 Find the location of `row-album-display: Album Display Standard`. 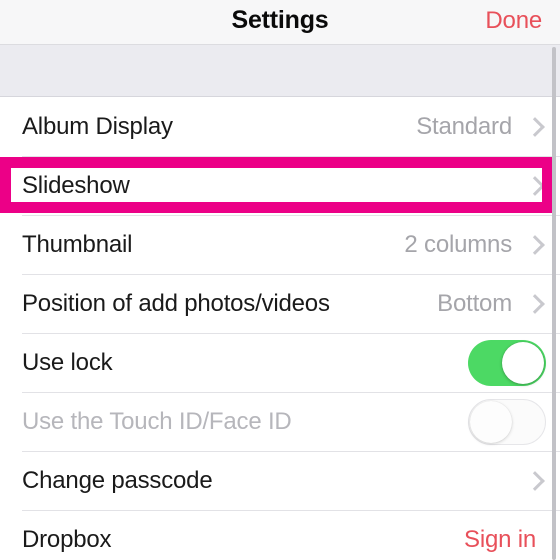

row-album-display: Album Display Standard is located at coordinates (280, 126).